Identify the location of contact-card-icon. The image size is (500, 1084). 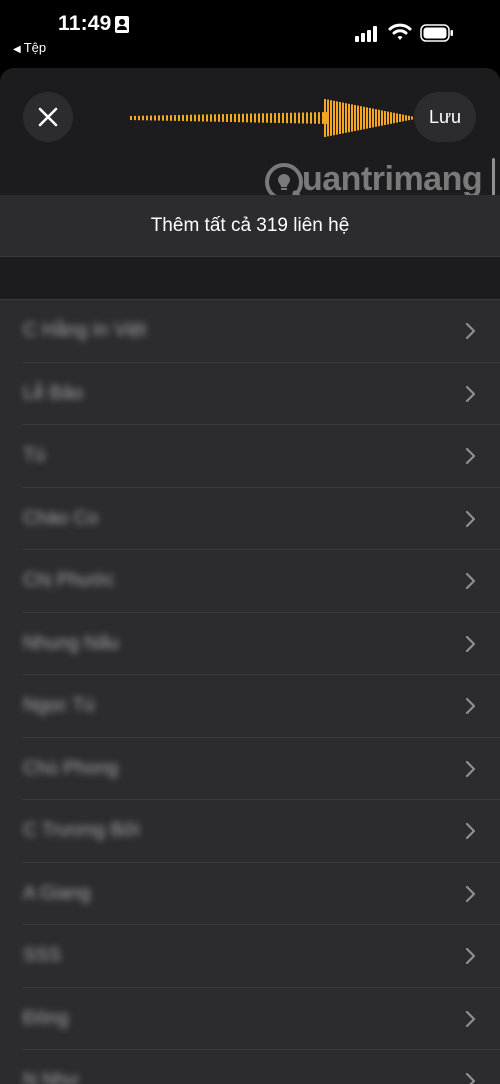
(122, 24).